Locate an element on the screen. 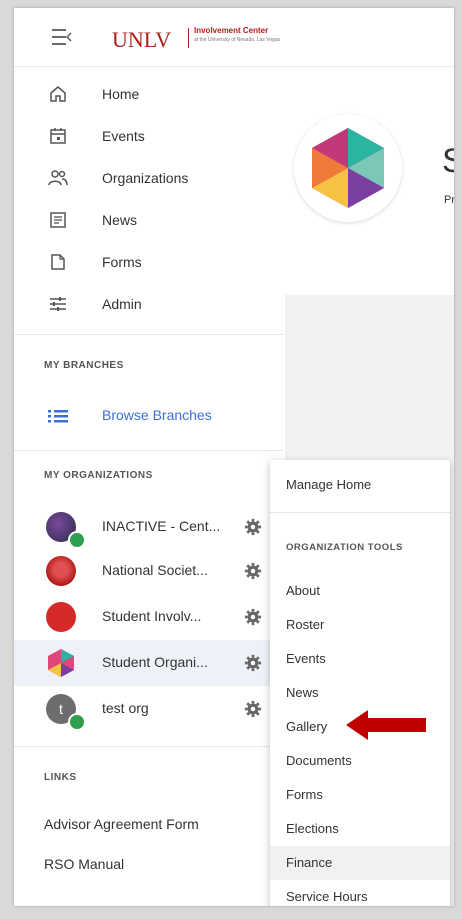 The image size is (462, 919). browse-branches-link: Browse Branches is located at coordinates (149, 416).